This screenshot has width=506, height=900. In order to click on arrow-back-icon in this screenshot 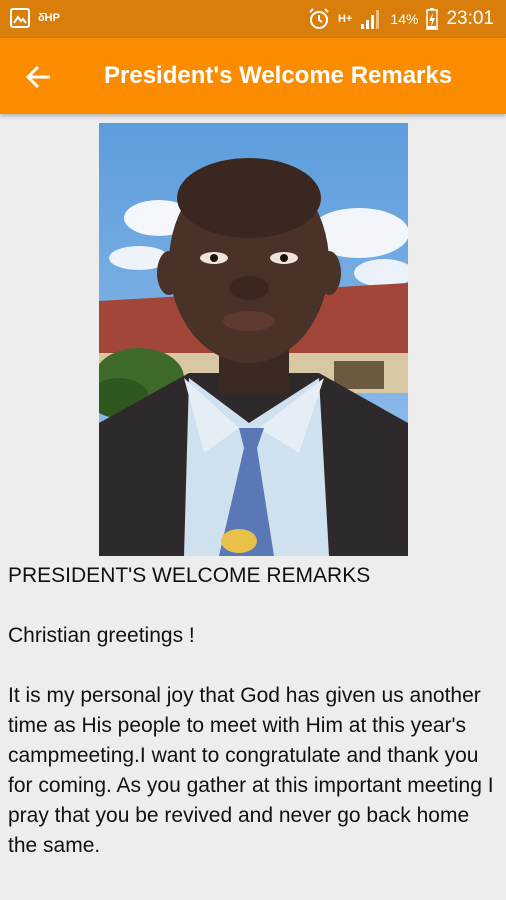, I will do `click(37, 77)`.